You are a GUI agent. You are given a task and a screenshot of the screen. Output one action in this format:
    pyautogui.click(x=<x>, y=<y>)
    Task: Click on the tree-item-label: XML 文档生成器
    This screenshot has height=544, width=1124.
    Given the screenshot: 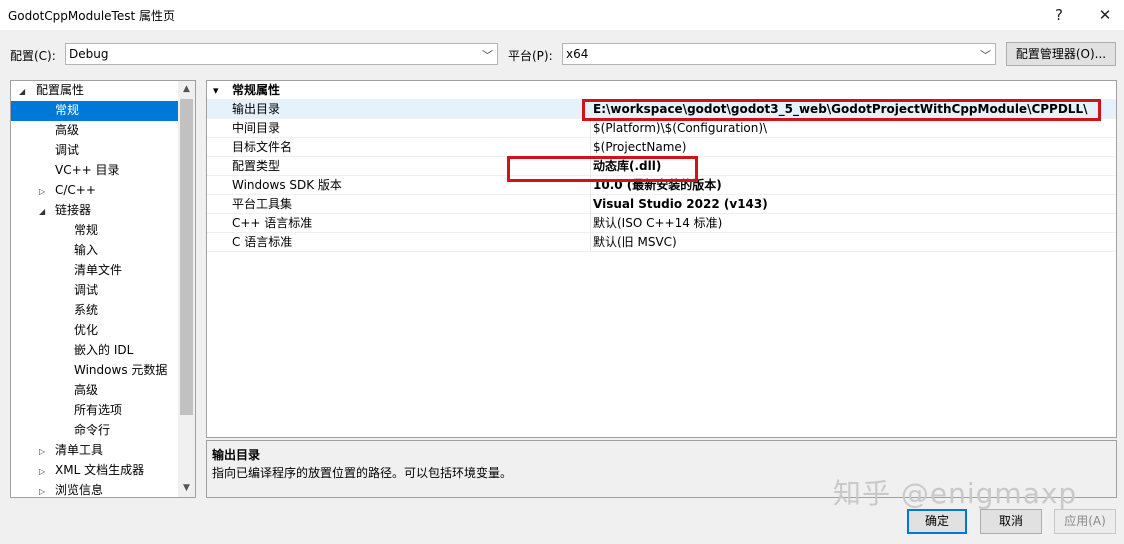 What is the action you would take?
    pyautogui.click(x=100, y=470)
    